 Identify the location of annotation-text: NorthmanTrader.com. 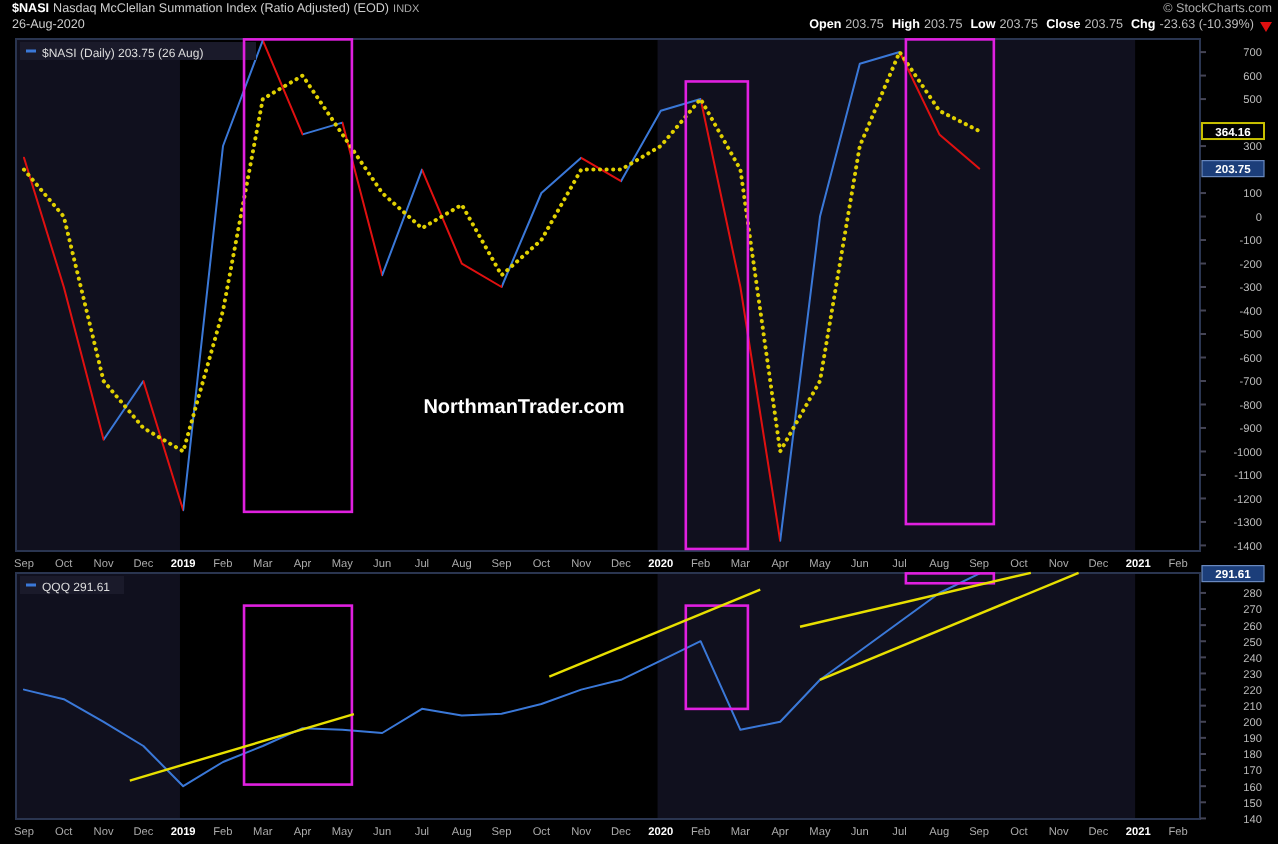
(524, 408).